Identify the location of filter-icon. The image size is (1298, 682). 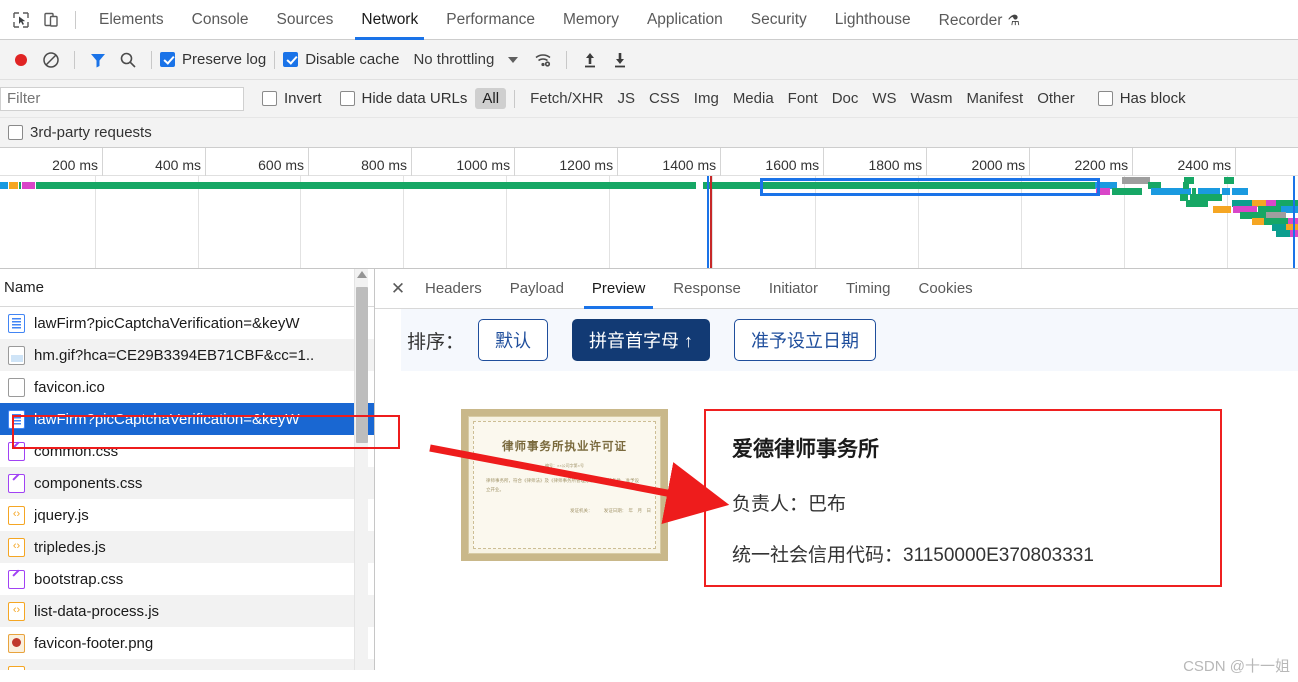
(98, 60).